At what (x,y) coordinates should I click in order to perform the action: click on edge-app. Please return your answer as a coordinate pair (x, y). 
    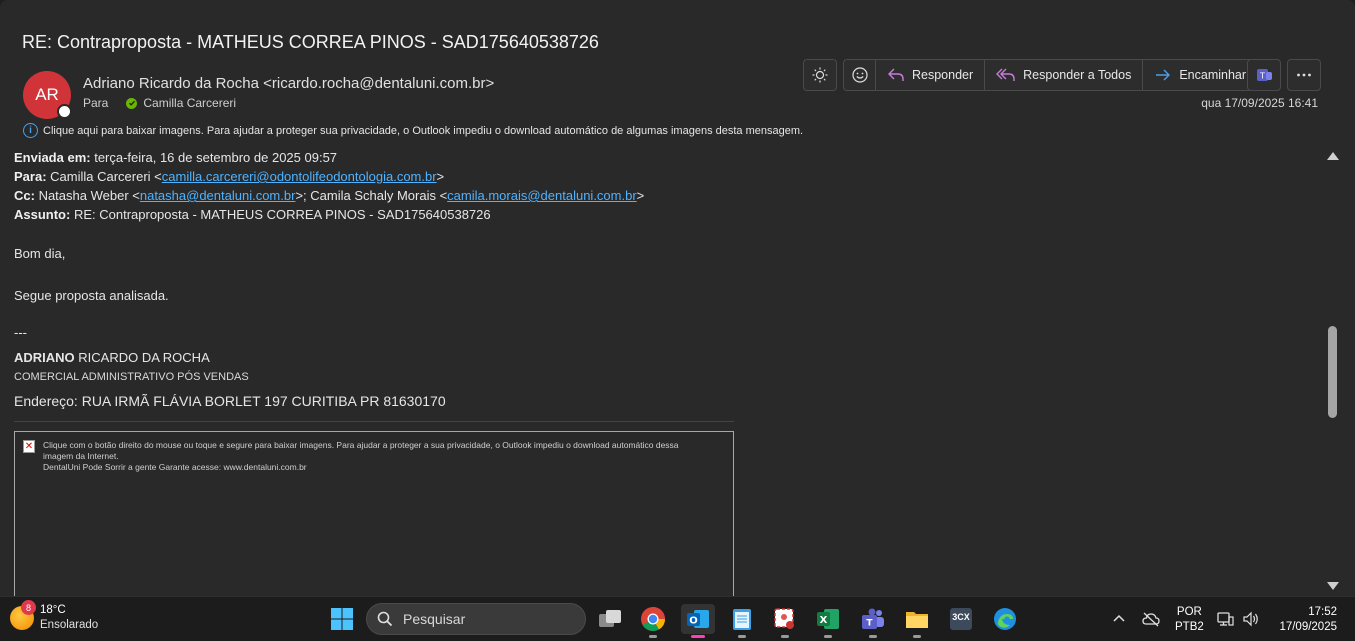
    Looking at the image, I should click on (1005, 619).